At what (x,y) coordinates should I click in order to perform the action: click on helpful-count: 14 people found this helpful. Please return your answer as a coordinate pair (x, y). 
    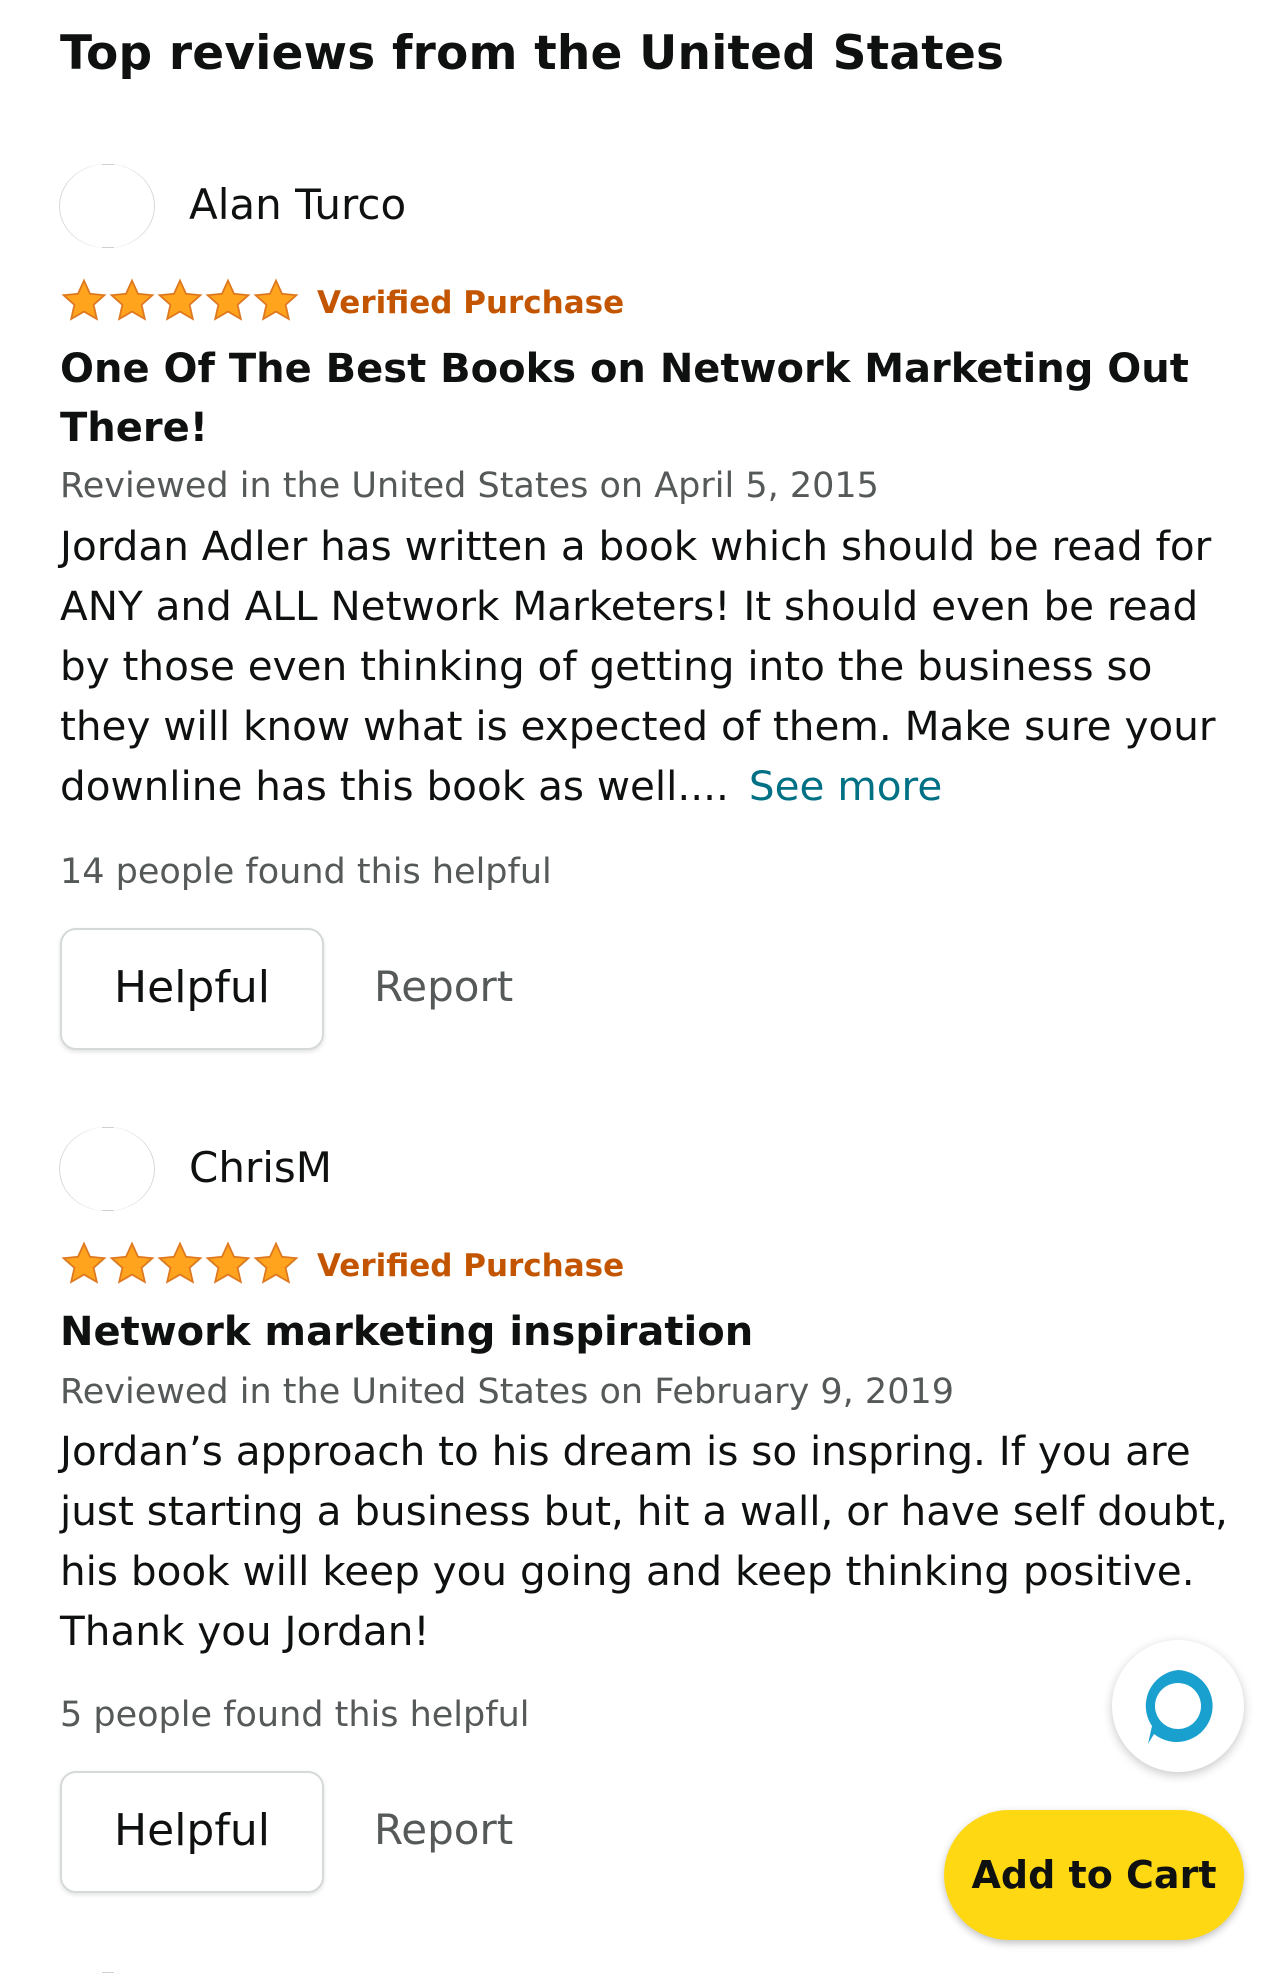
    Looking at the image, I should click on (306, 872).